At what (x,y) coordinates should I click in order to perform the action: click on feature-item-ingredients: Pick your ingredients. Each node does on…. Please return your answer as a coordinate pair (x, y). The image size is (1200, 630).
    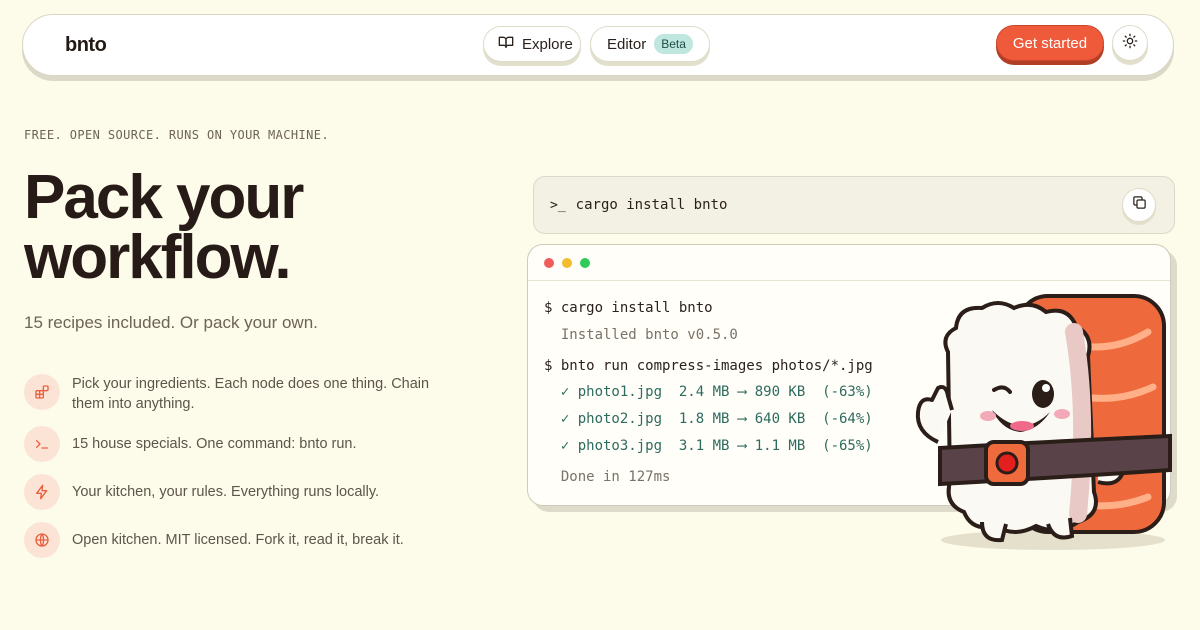
    Looking at the image, I should click on (234, 394).